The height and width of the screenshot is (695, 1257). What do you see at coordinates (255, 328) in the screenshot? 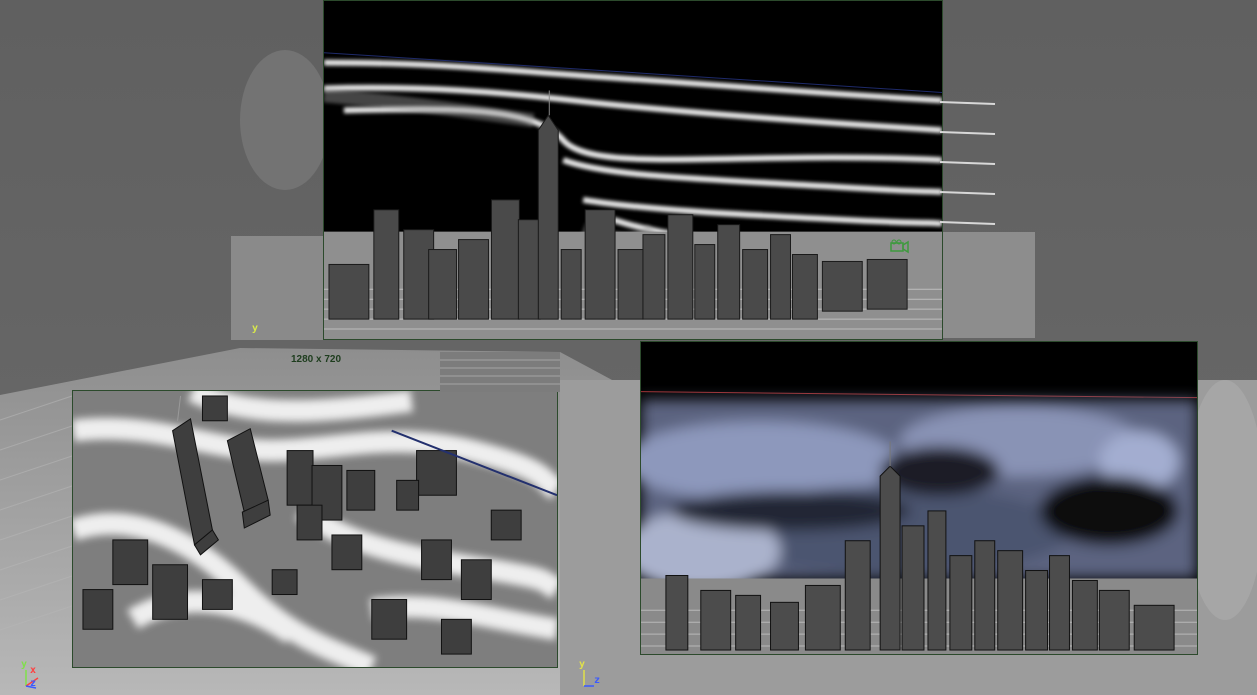
I see `top-axis-y: y` at bounding box center [255, 328].